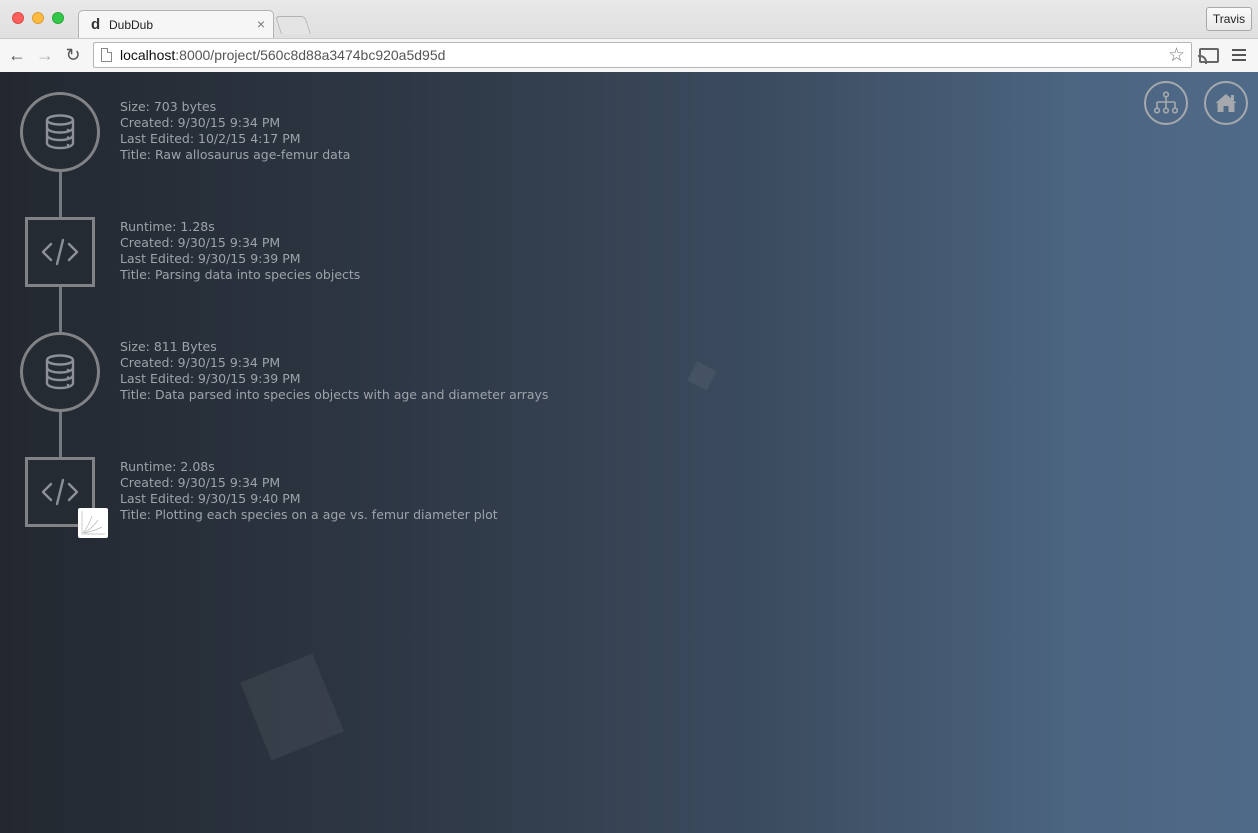 The width and height of the screenshot is (1258, 833). I want to click on close-window-button, so click(18, 18).